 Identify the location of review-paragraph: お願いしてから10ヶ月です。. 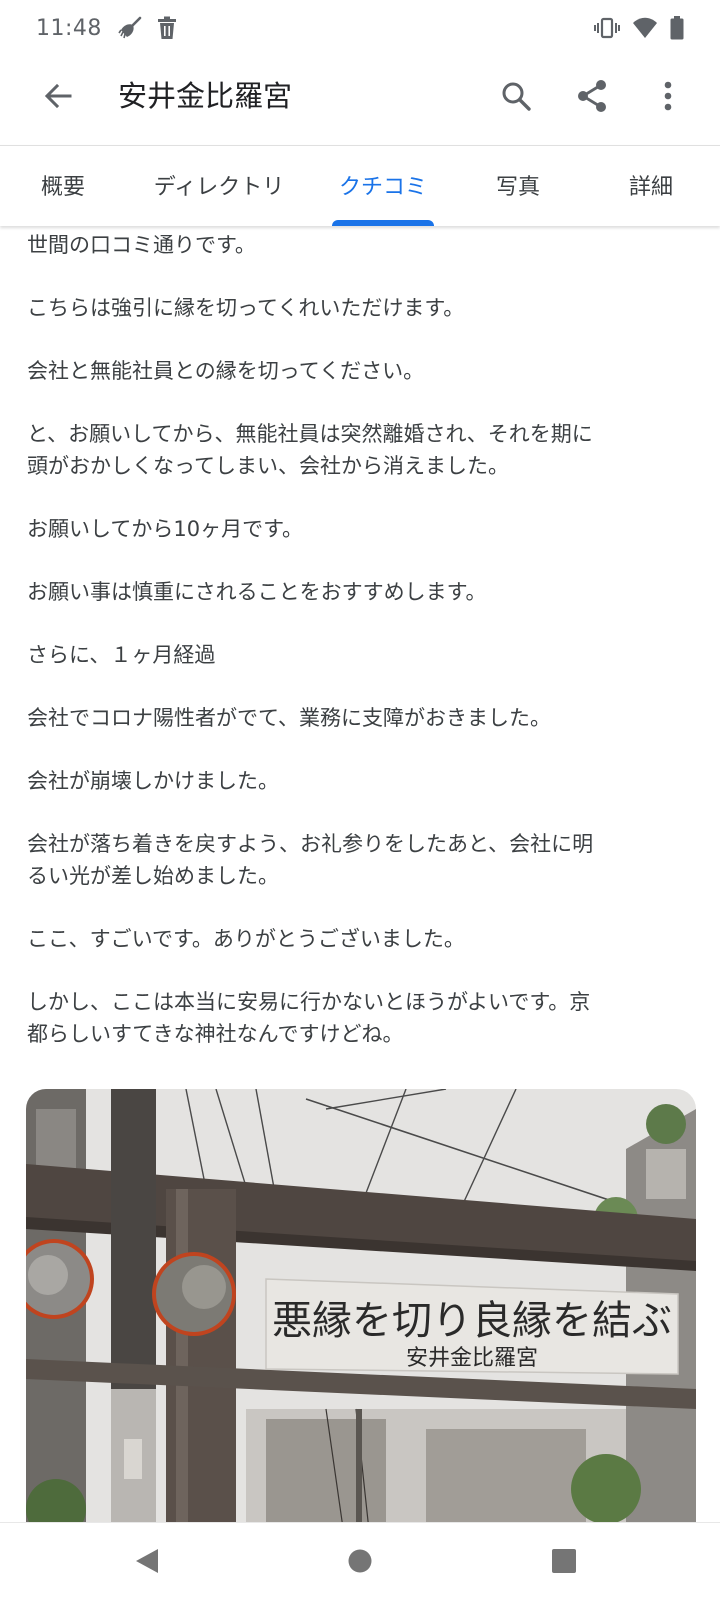
(165, 529).